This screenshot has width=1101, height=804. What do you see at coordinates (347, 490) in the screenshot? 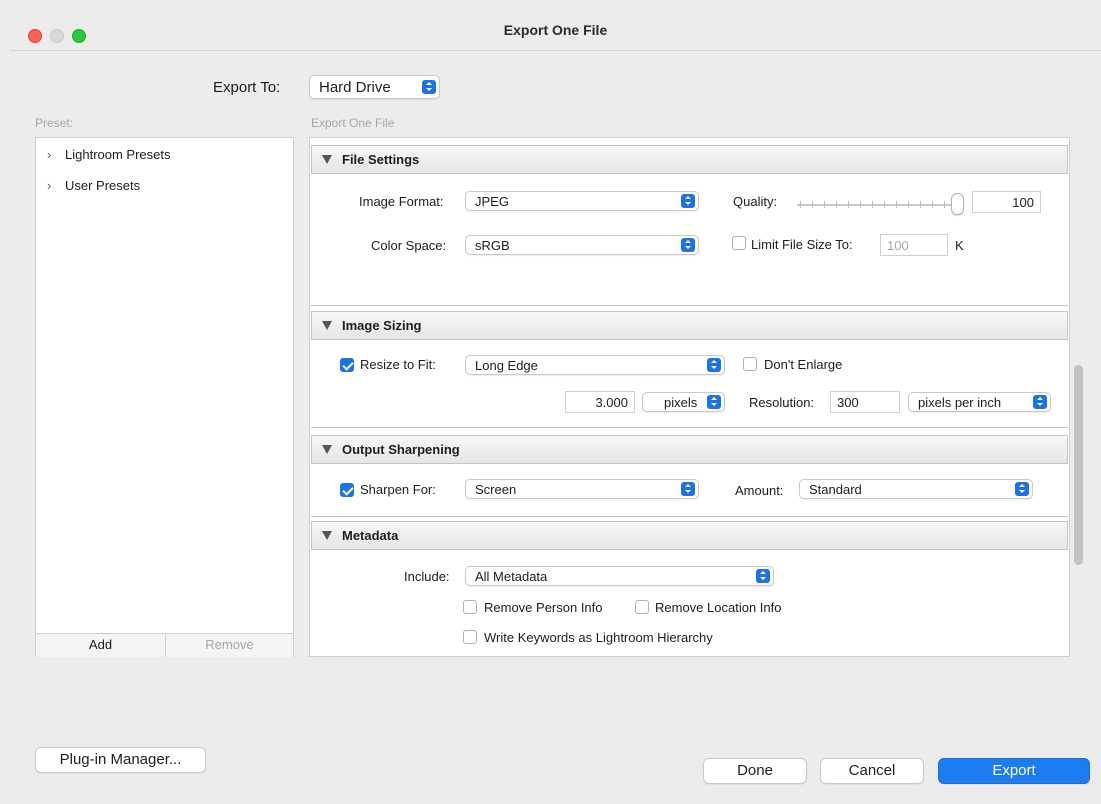
I see `sharpen-for-checkbox` at bounding box center [347, 490].